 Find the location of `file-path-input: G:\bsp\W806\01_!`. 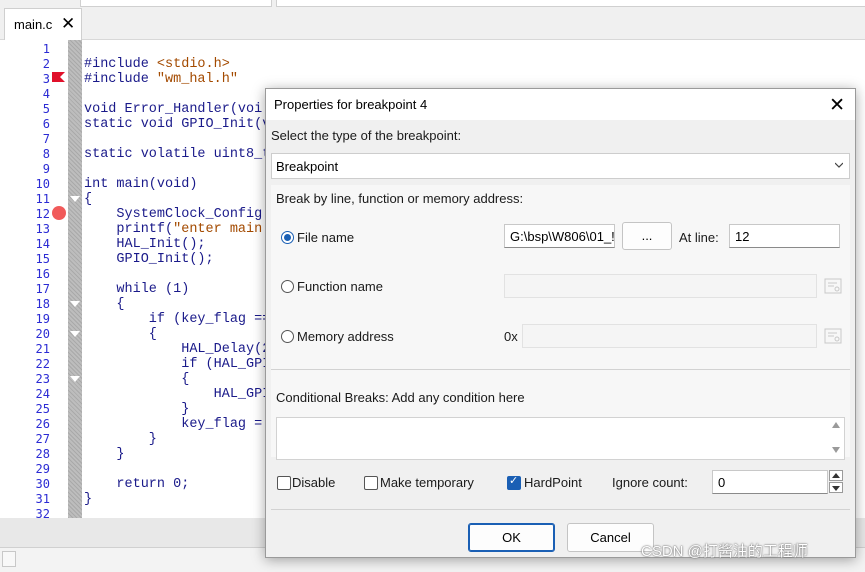

file-path-input: G:\bsp\W806\01_! is located at coordinates (559, 236).